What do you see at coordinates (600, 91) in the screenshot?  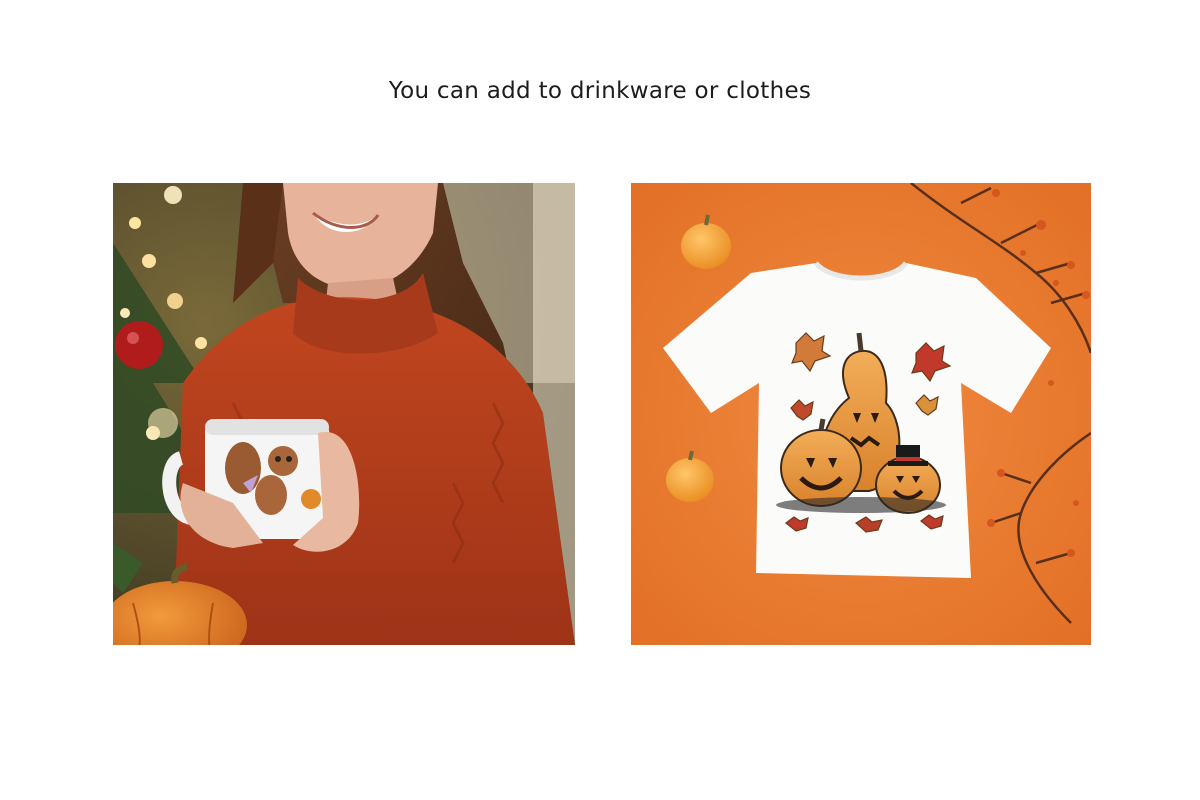 I see `page-headline: You can add to drinkware or clothes` at bounding box center [600, 91].